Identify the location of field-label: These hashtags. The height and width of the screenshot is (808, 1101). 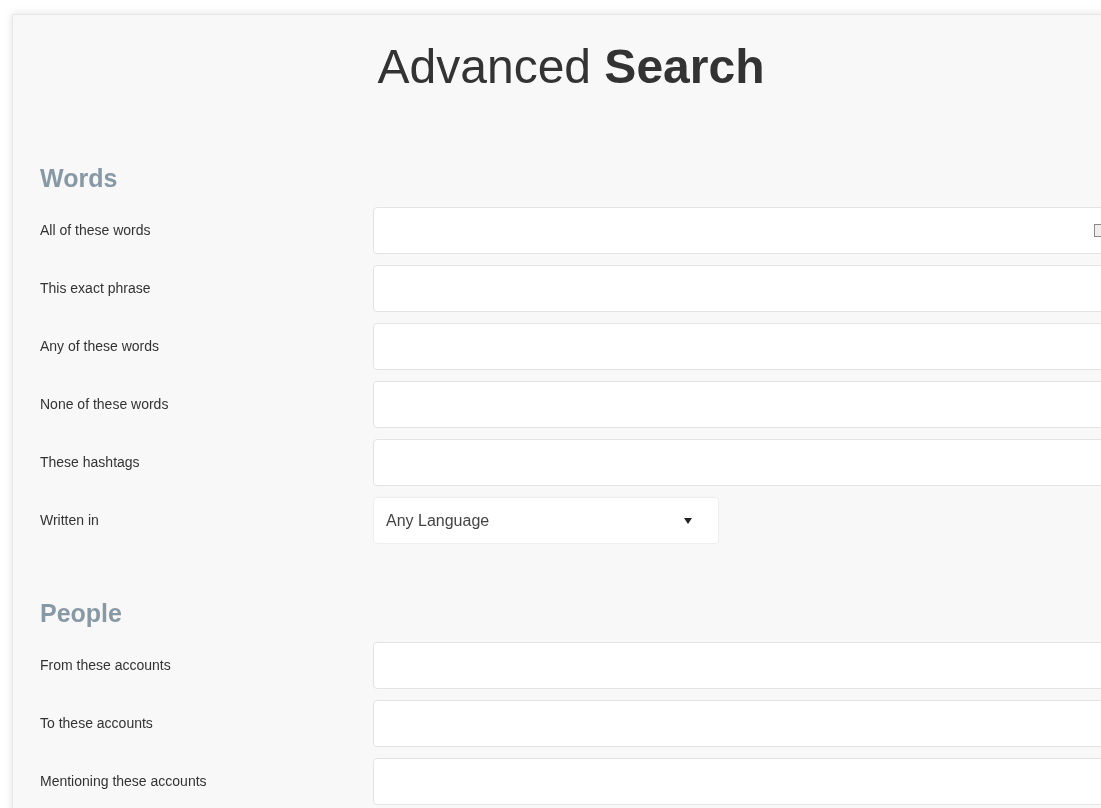
(90, 462).